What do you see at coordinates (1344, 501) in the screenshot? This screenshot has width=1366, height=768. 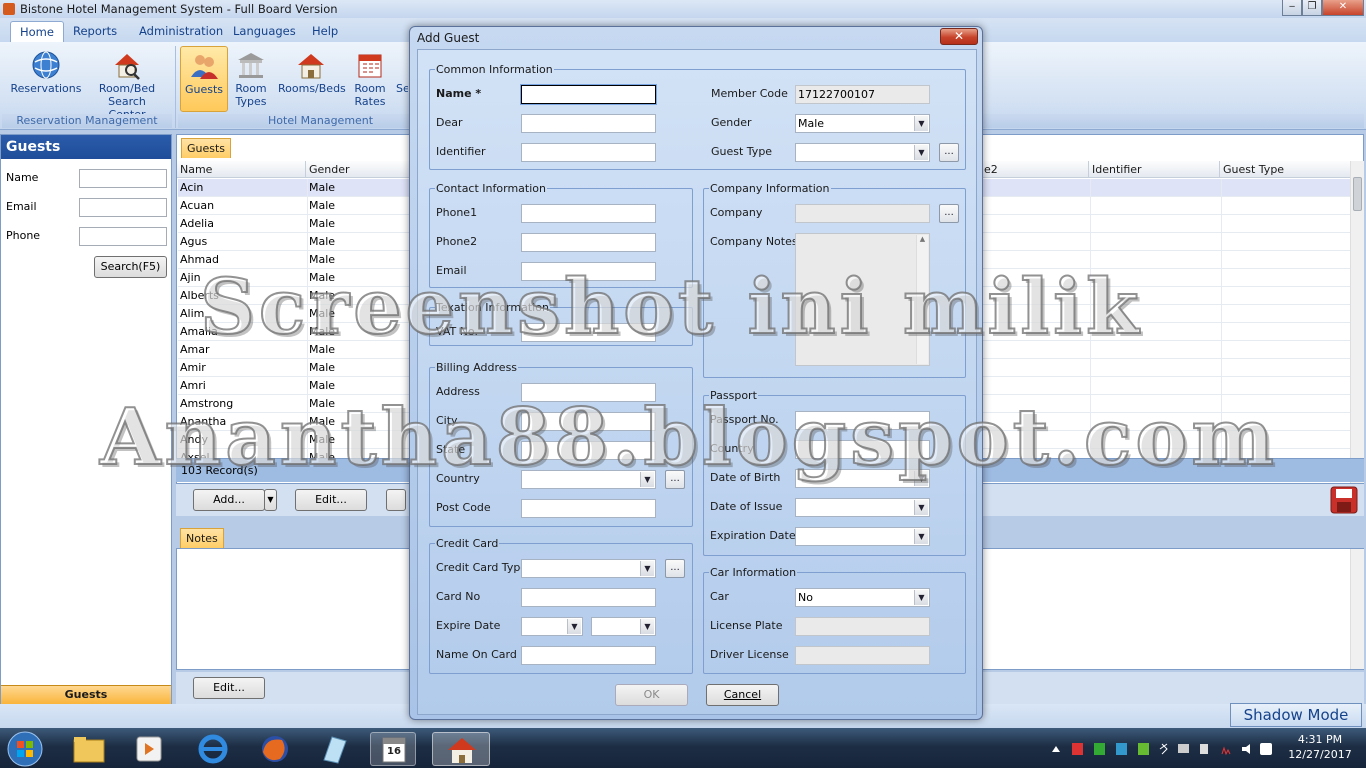 I see `save-icon` at bounding box center [1344, 501].